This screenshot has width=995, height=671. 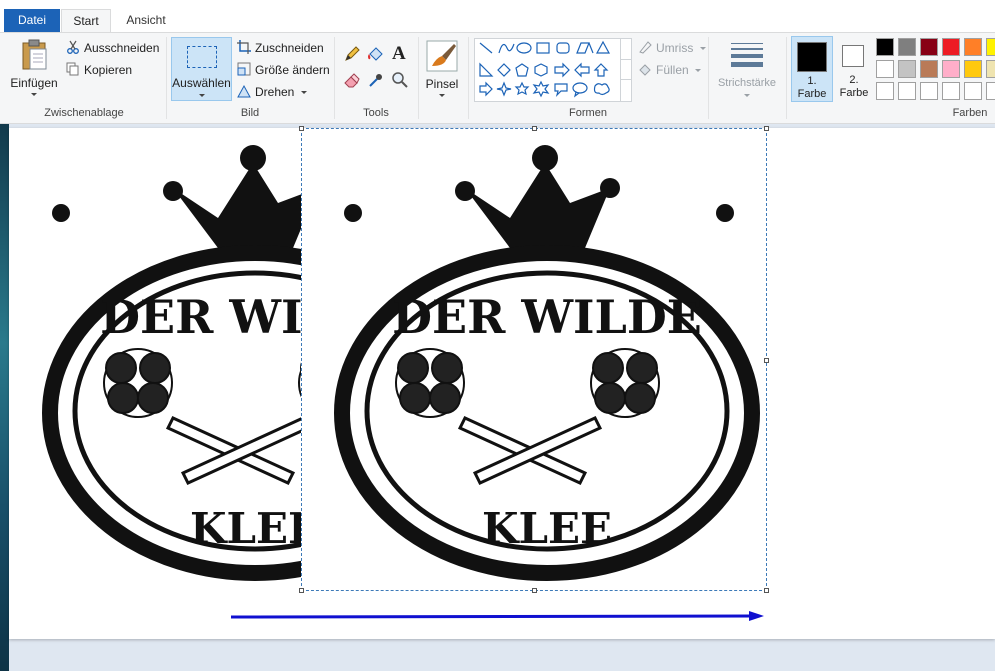 I want to click on rotate-icon, so click(x=244, y=91).